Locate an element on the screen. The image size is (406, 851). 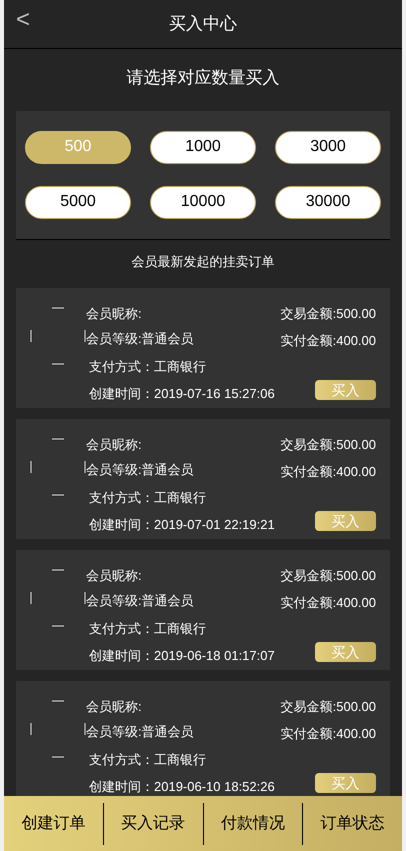
prompt-text: 请选择对应数量买入 is located at coordinates (203, 78).